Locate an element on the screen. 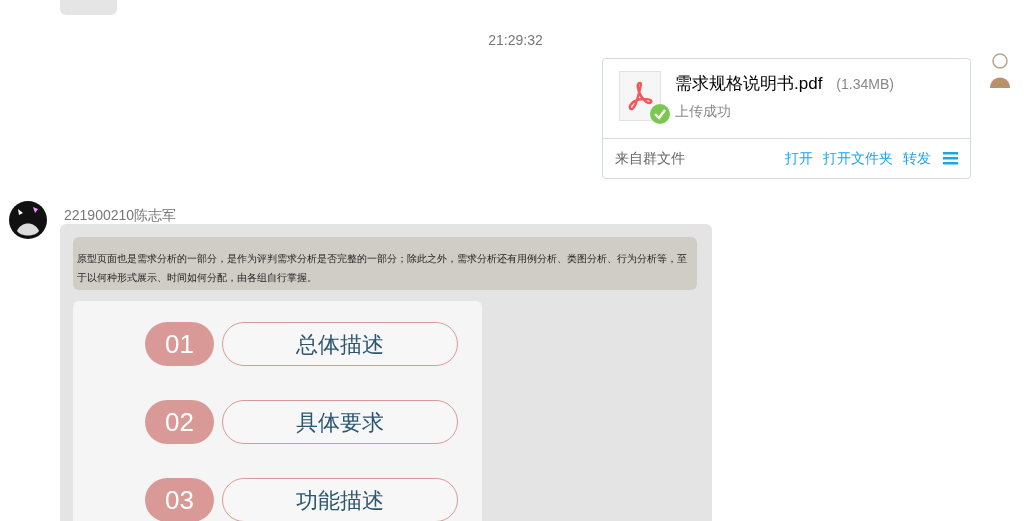 This screenshot has width=1024, height=521. action-link: 转发 is located at coordinates (917, 158).